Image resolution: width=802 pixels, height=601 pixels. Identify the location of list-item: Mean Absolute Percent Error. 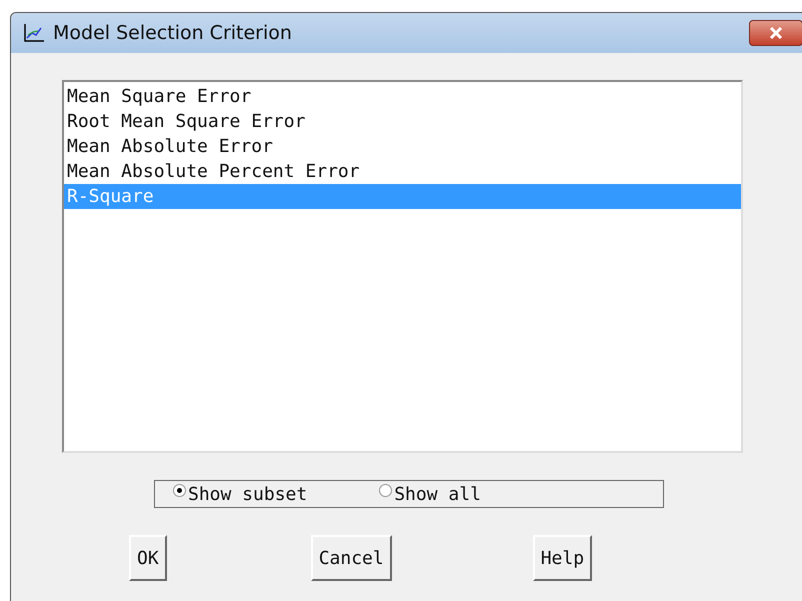
(402, 171).